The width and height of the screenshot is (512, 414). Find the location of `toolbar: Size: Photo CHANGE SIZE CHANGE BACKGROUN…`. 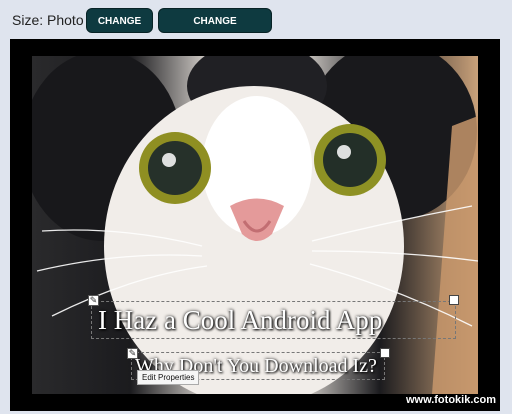

toolbar: Size: Photo CHANGE SIZE CHANGE BACKGROUN… is located at coordinates (256, 26).